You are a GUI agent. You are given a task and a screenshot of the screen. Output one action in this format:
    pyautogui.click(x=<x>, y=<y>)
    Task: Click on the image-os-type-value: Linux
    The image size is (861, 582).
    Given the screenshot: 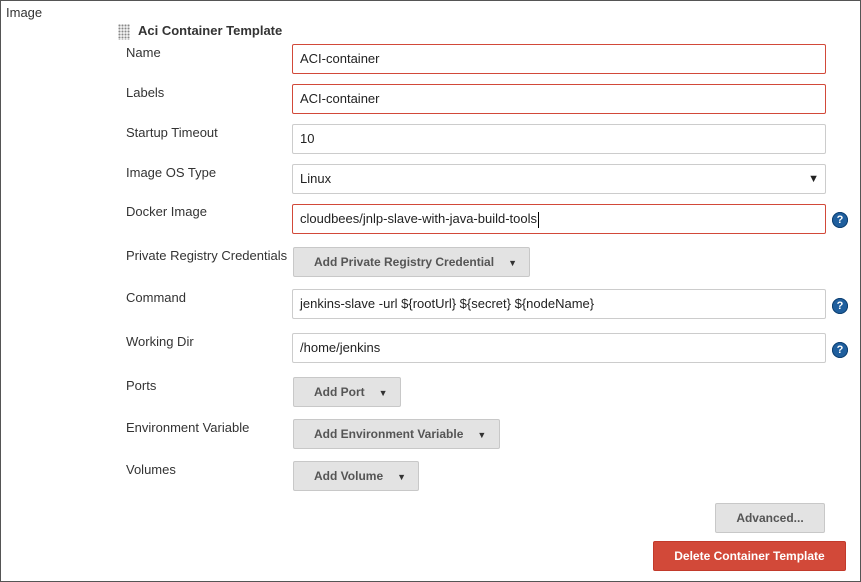 What is the action you would take?
    pyautogui.click(x=316, y=178)
    